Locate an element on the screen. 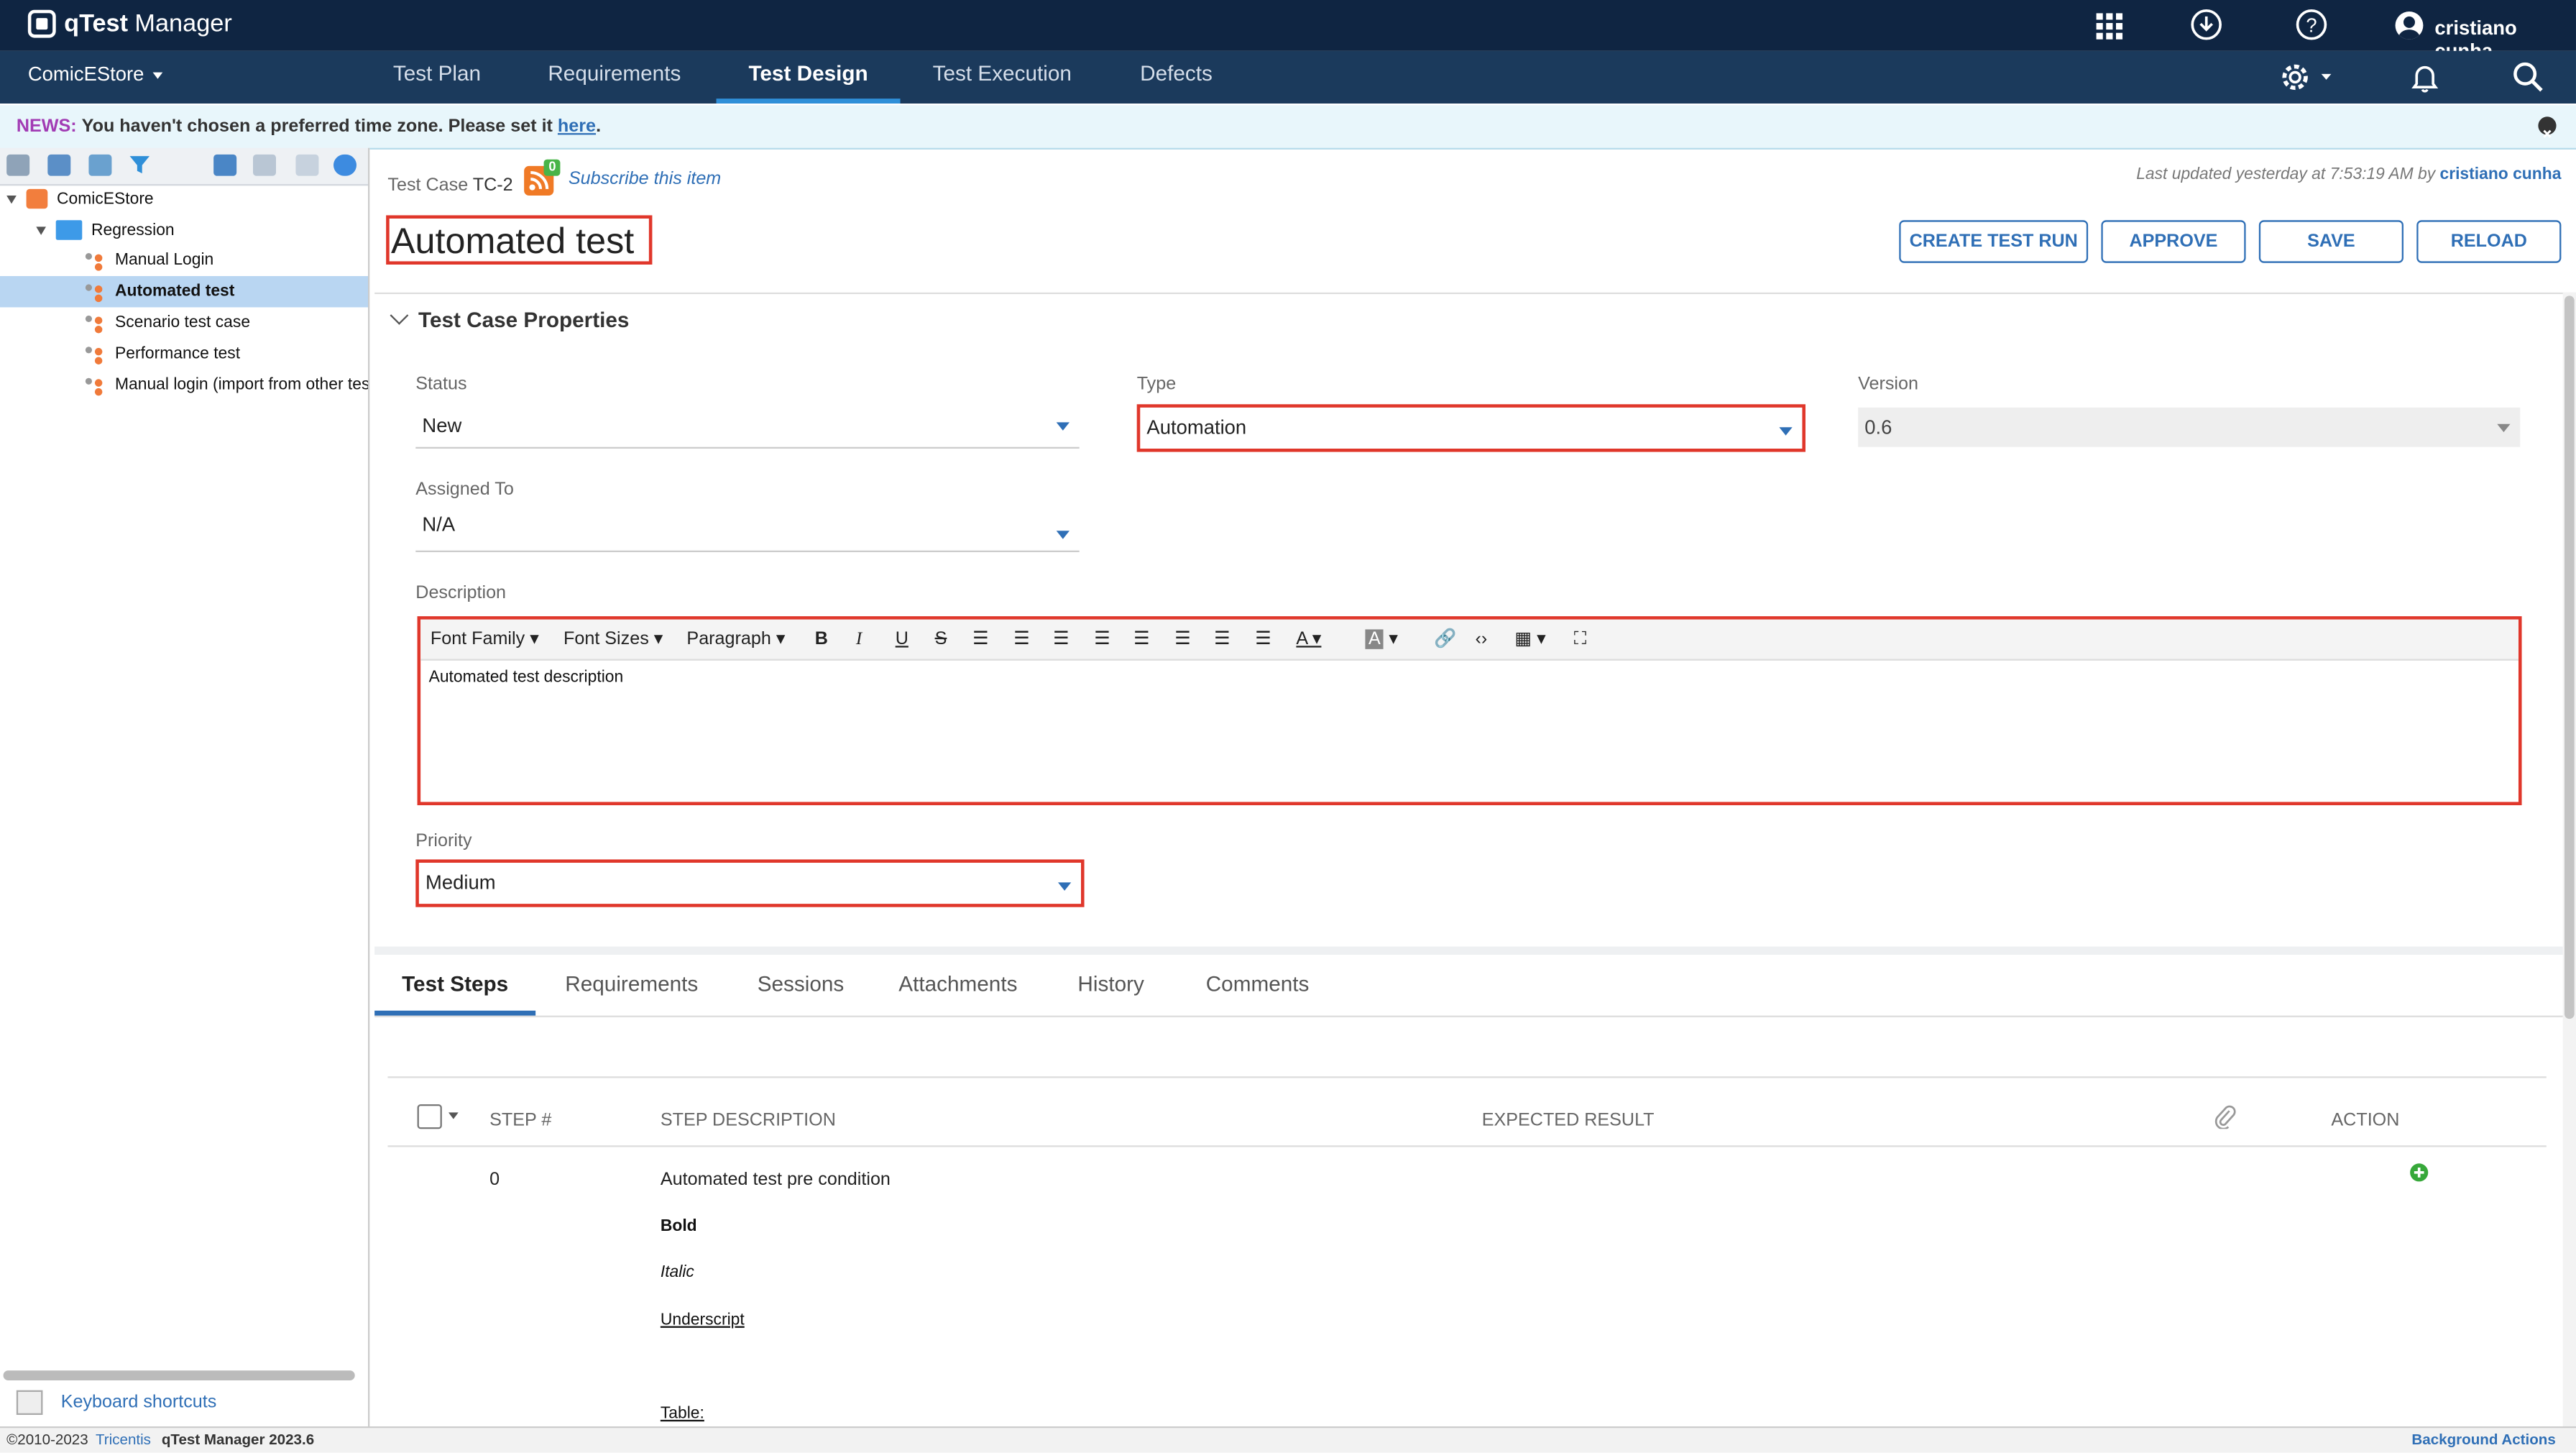 This screenshot has height=1453, width=2576. folder-icon is located at coordinates (68, 231).